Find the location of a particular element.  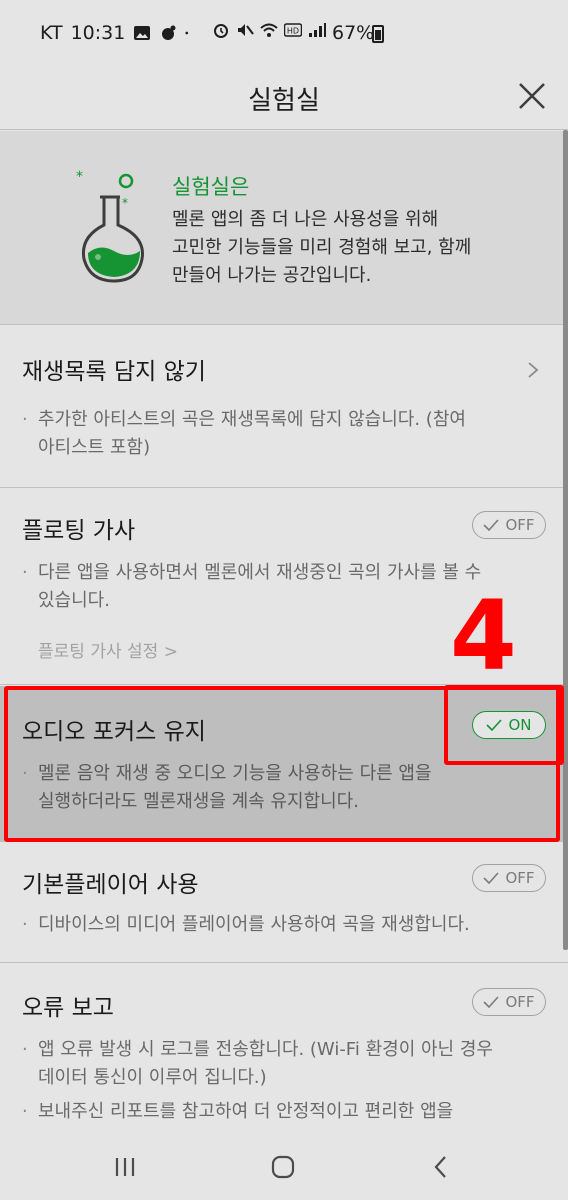

desc-line: 있습니다. is located at coordinates (74, 600).